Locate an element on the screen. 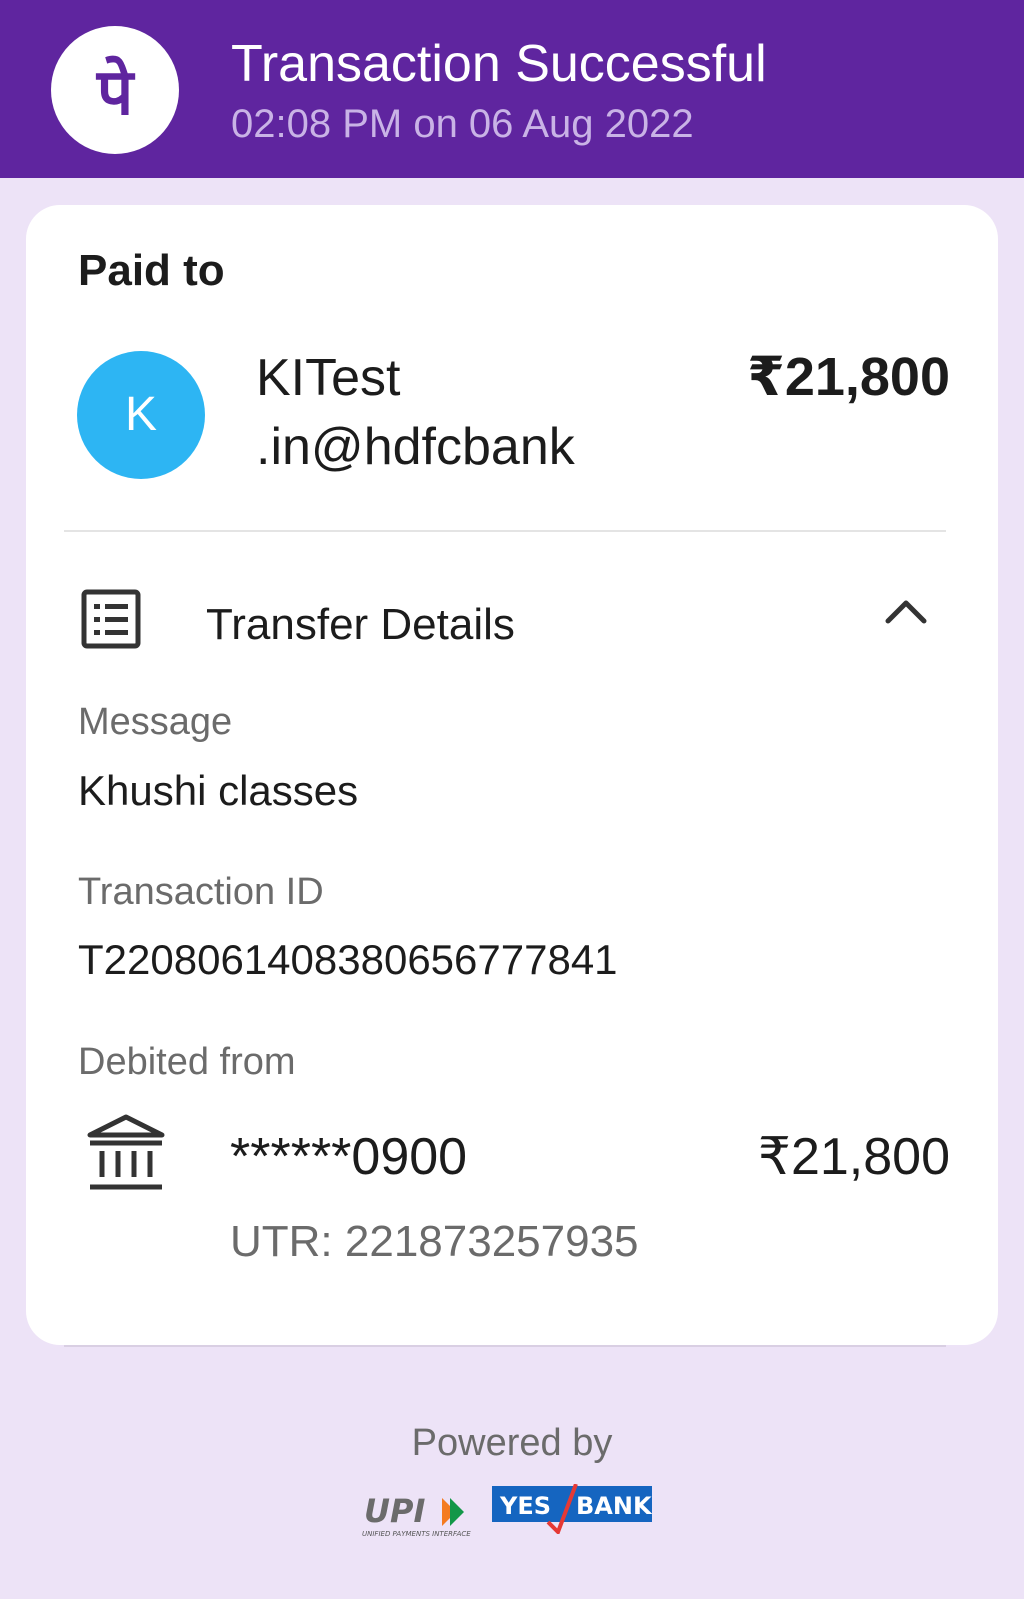 The height and width of the screenshot is (1599, 1024). message-value: Khushi classes is located at coordinates (218, 790).